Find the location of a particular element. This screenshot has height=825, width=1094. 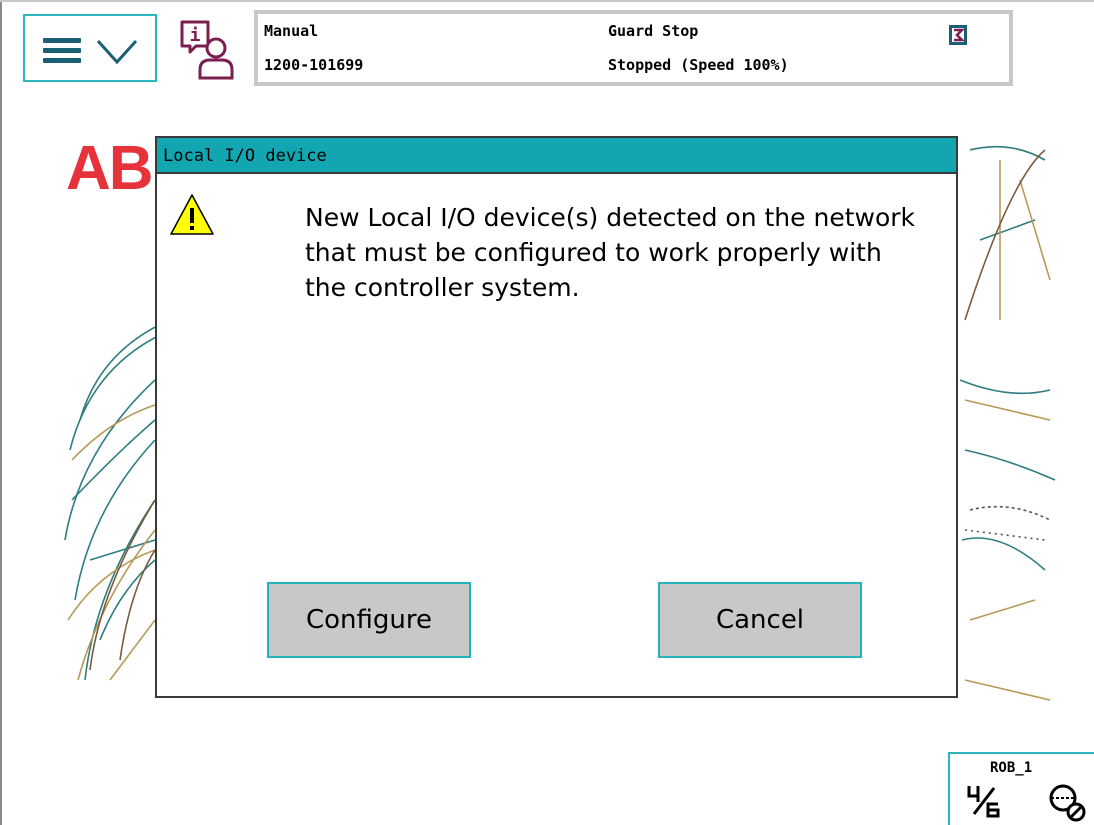

hamburger-icon is located at coordinates (62, 51).